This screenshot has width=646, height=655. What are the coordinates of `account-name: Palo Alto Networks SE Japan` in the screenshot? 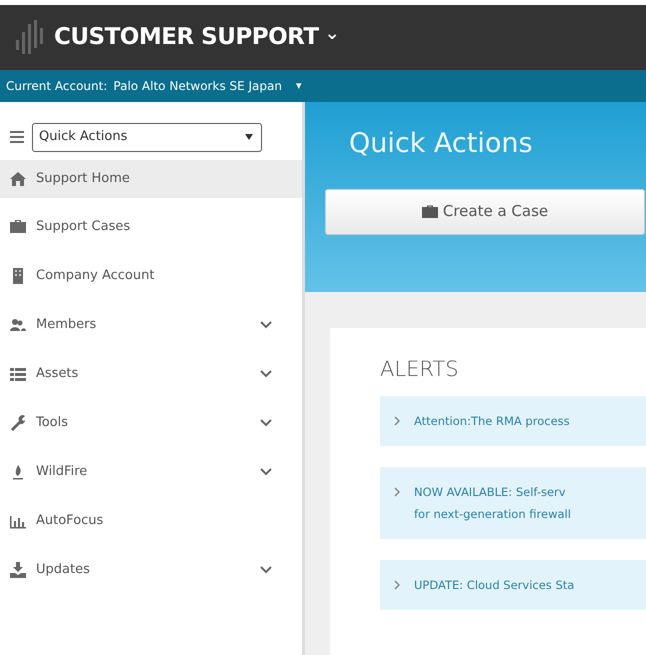 It's located at (197, 86).